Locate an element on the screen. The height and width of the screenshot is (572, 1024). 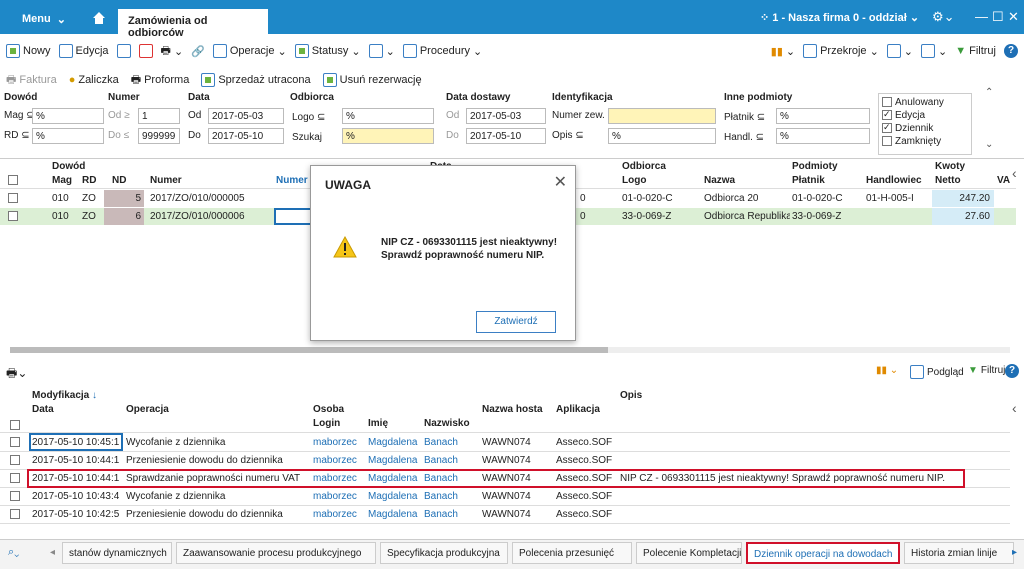
dziennik-checkbox: Dziennik is located at coordinates (925, 128).